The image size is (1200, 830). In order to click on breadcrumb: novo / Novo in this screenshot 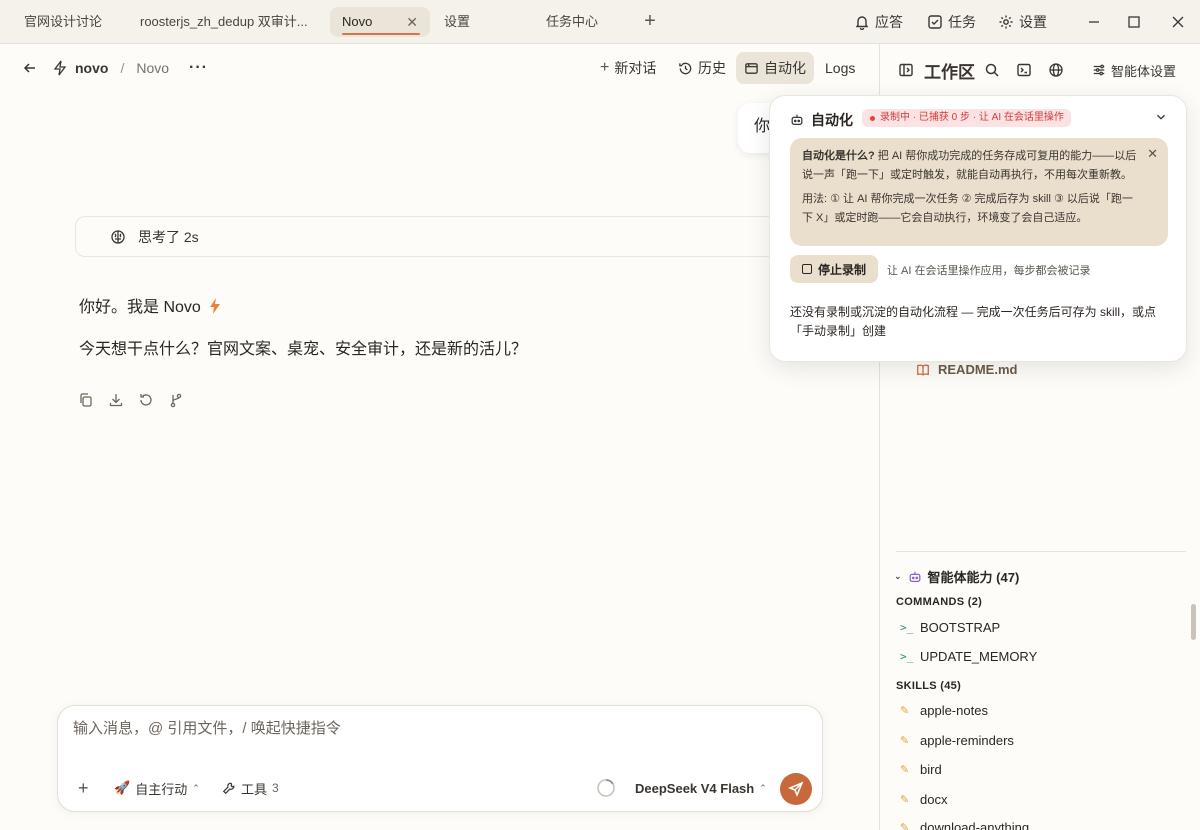, I will do `click(111, 68)`.